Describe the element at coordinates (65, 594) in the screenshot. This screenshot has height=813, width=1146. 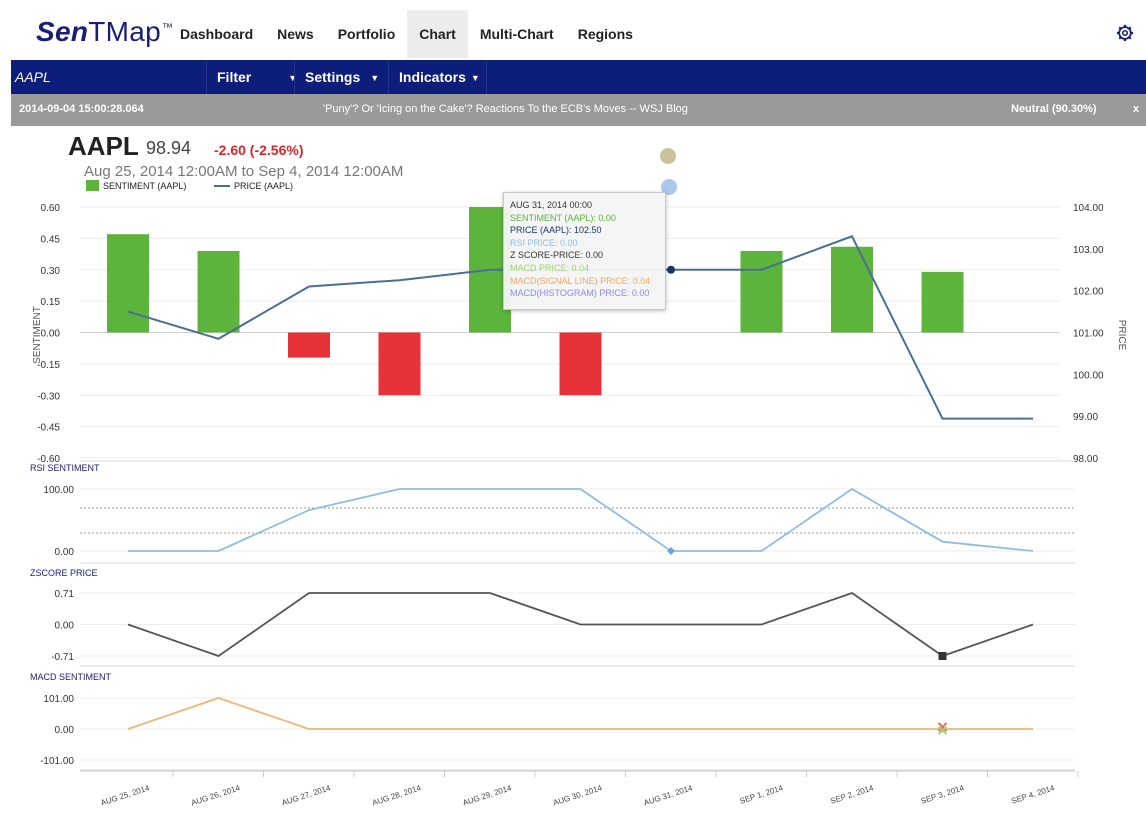
I see `zscore-y-tick-label: 0.71` at that location.